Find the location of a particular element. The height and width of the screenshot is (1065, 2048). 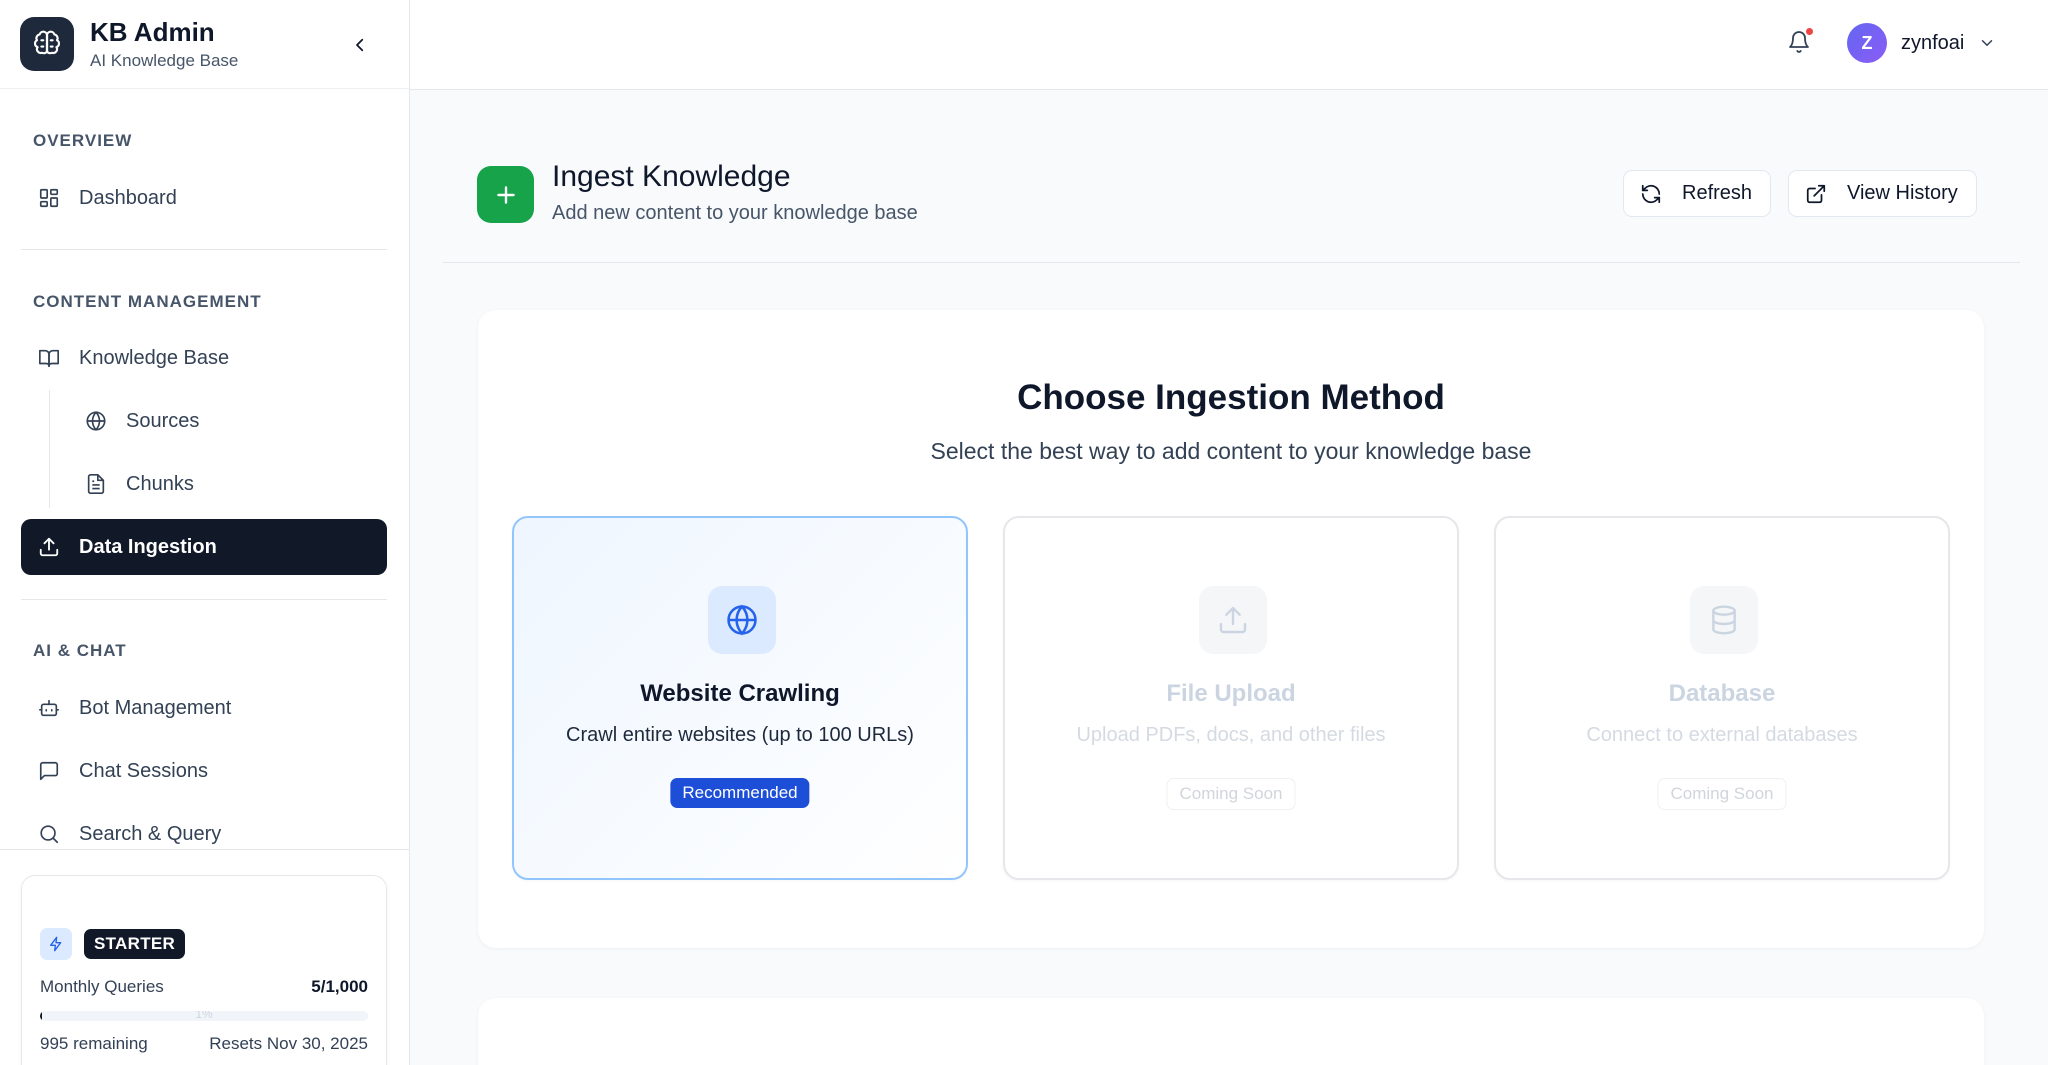

usage-metric-value: 5/1,000 is located at coordinates (339, 986).